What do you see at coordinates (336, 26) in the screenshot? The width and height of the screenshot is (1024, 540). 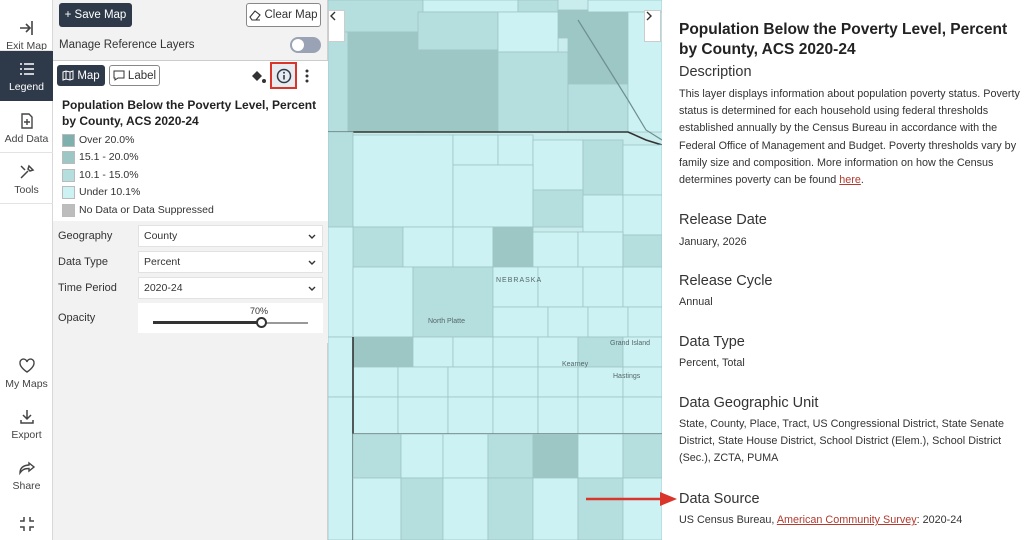 I see `collapse-left-panel-button` at bounding box center [336, 26].